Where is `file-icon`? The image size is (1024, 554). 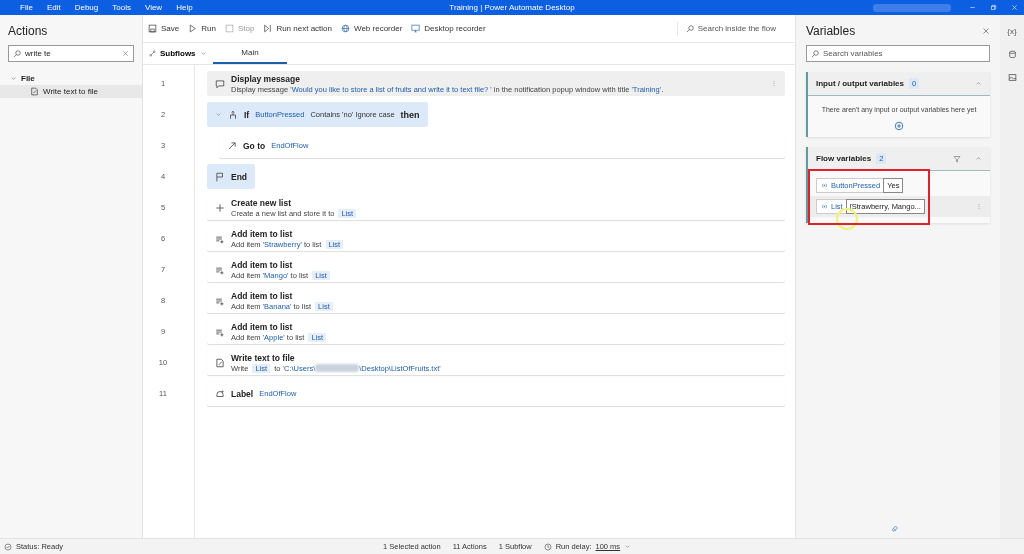
file-icon is located at coordinates (34, 91).